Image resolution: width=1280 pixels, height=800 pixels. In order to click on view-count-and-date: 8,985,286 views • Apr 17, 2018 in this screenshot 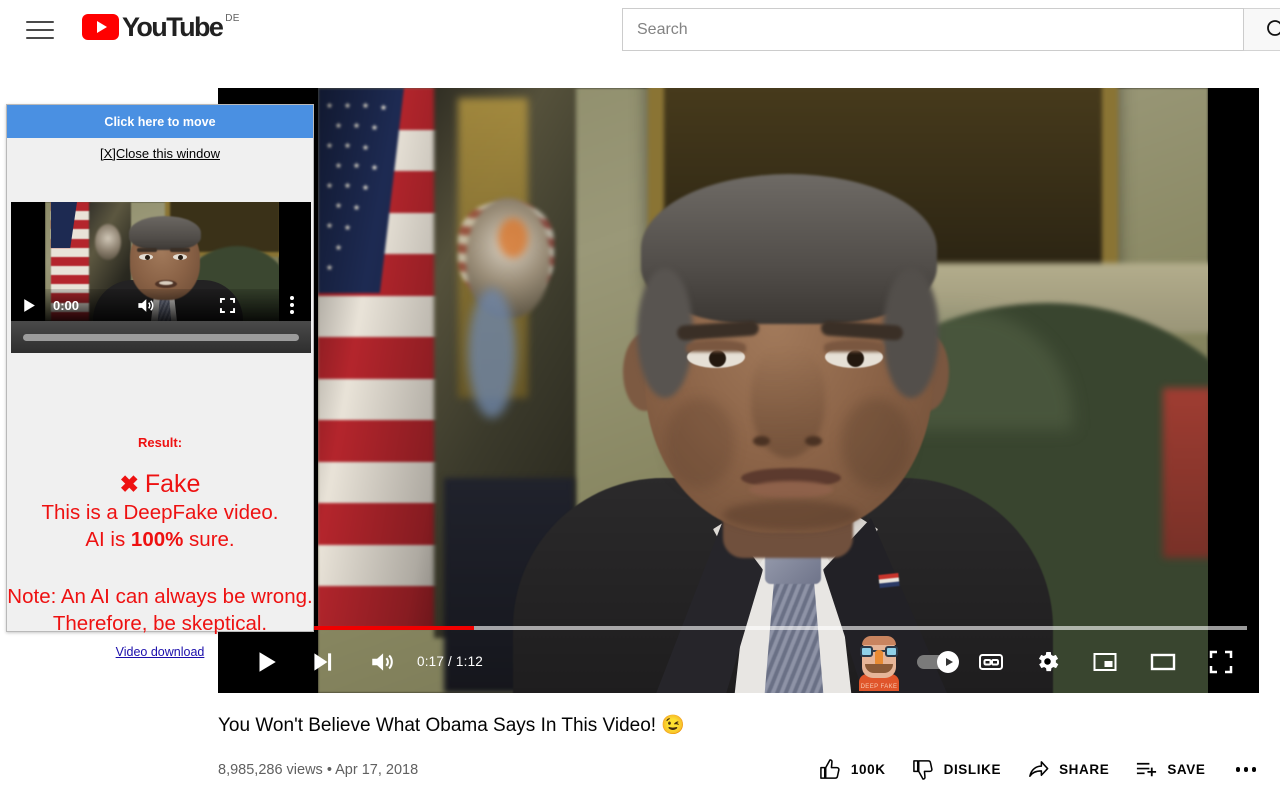, I will do `click(318, 769)`.